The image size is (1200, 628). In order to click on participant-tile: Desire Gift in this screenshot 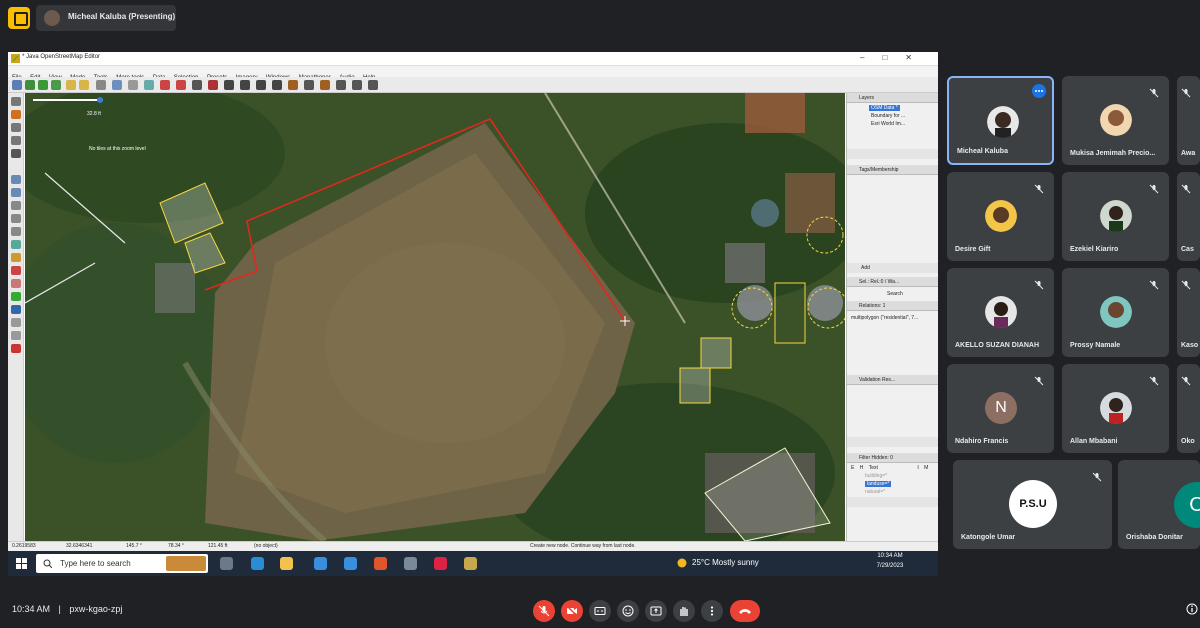, I will do `click(1000, 216)`.